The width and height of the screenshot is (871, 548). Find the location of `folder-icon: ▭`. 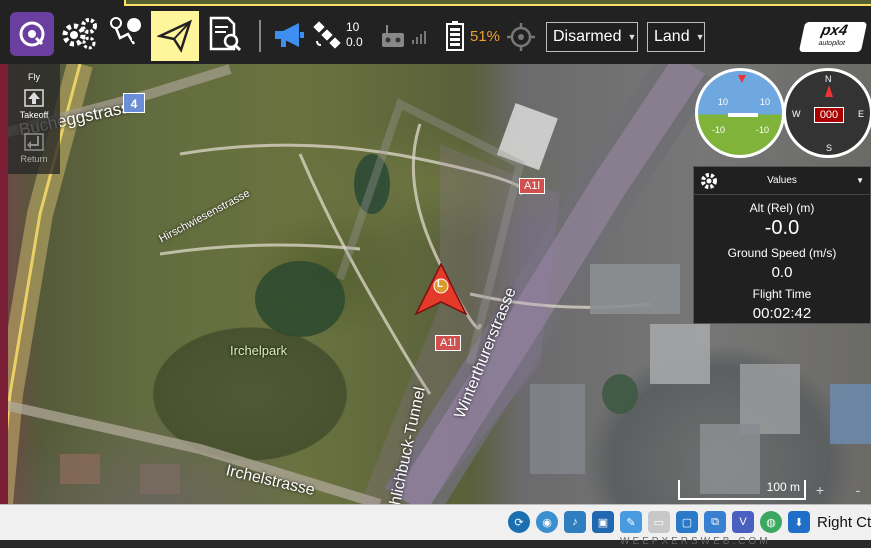

folder-icon: ▭ is located at coordinates (659, 522).